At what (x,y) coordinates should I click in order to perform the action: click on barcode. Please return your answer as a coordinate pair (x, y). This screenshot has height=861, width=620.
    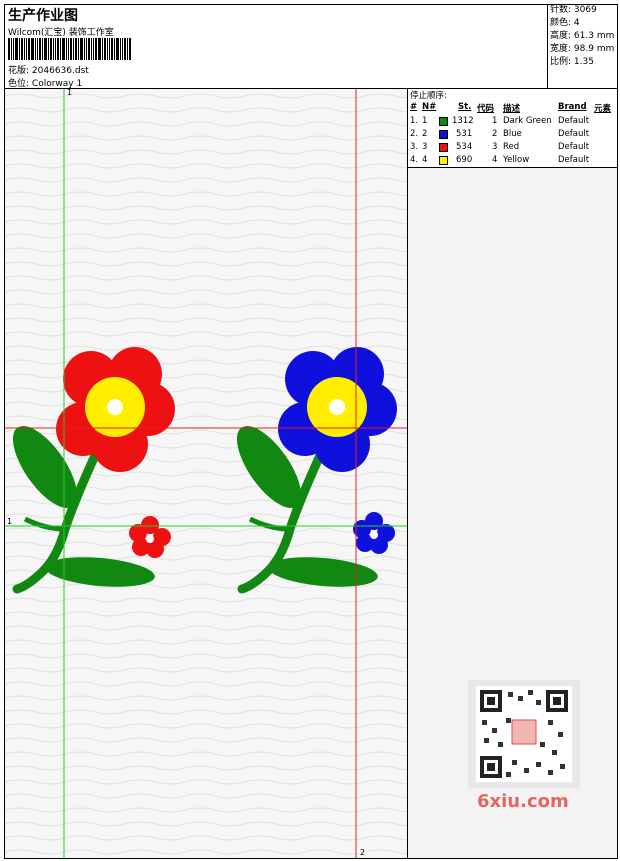
    Looking at the image, I should click on (75, 49).